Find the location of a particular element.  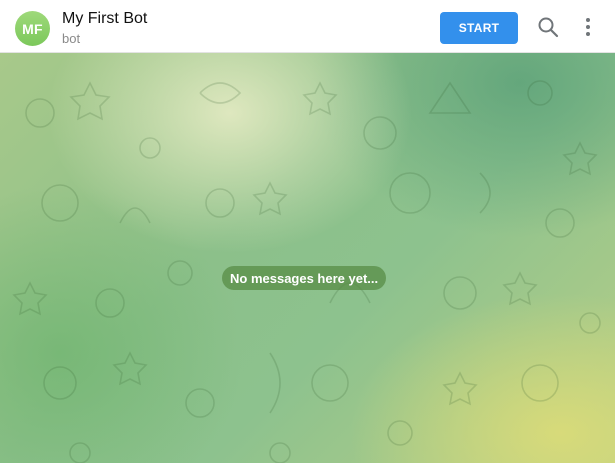

more-vertical-icon is located at coordinates (588, 27).